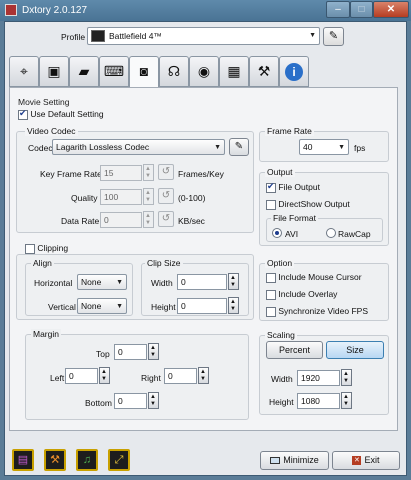 Image resolution: width=411 pixels, height=480 pixels. I want to click on wrench-icon: ⚒, so click(55, 460).